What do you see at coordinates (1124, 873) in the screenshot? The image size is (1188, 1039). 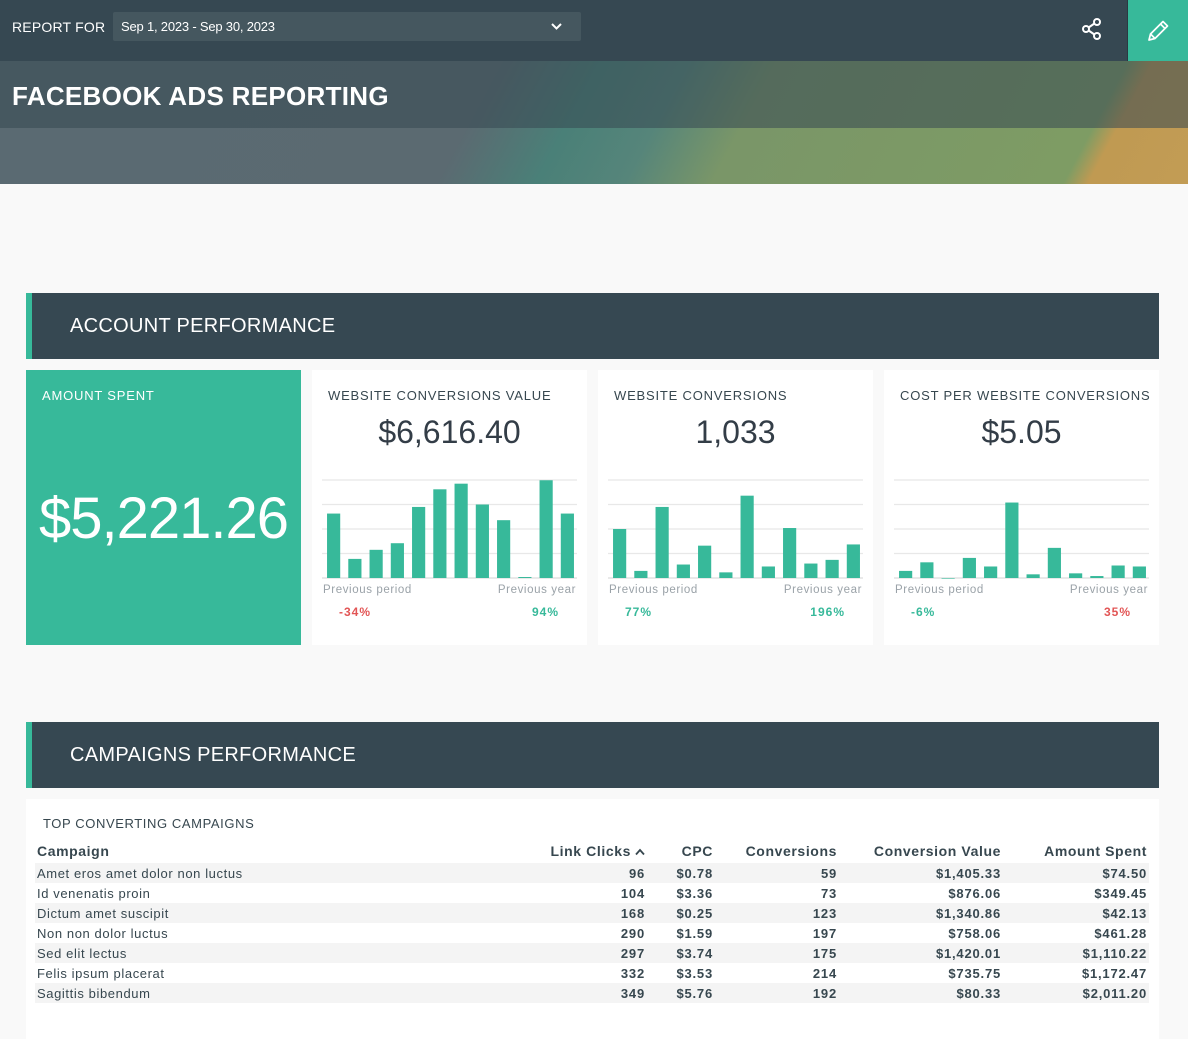 I see `cell-amount-spent: $74.50` at bounding box center [1124, 873].